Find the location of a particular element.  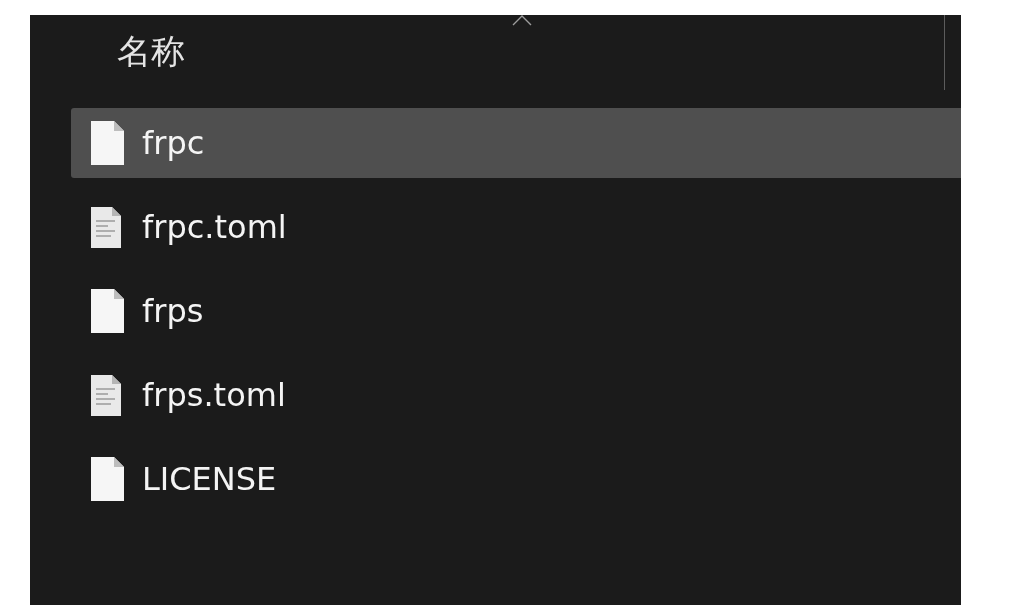

name-column-header: 名称 is located at coordinates (151, 51).